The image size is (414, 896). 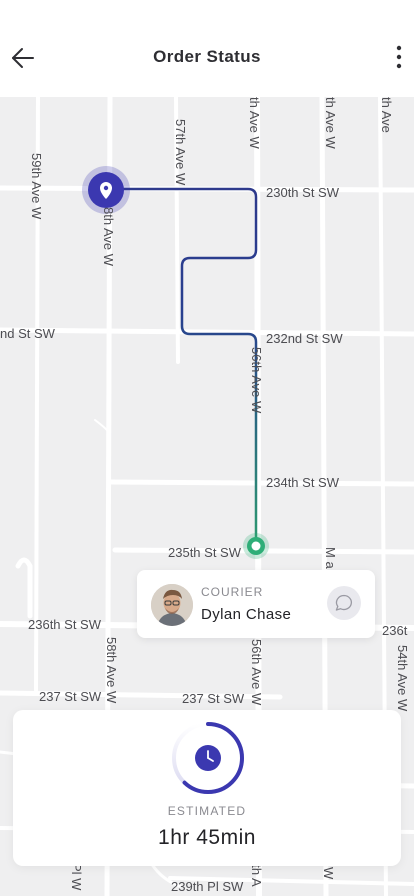 I want to click on street-label: 54th Ave W, so click(x=402, y=678).